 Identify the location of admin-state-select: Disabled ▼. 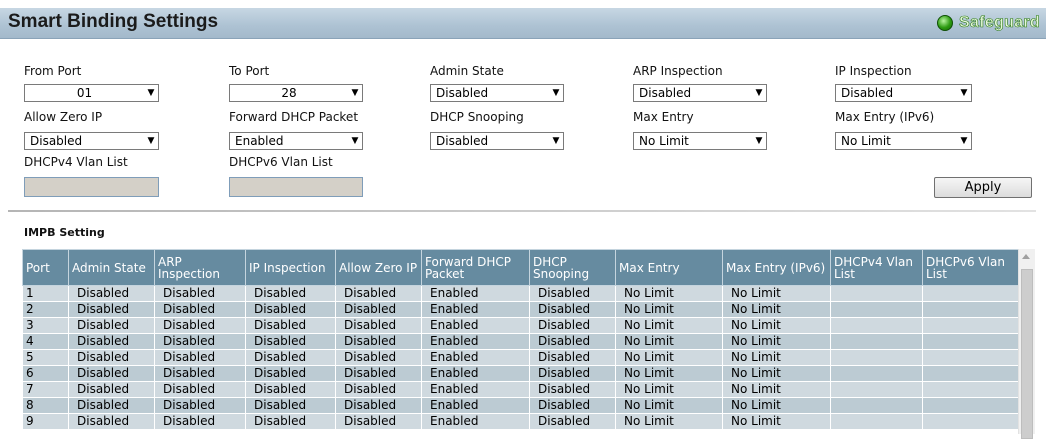
(497, 93).